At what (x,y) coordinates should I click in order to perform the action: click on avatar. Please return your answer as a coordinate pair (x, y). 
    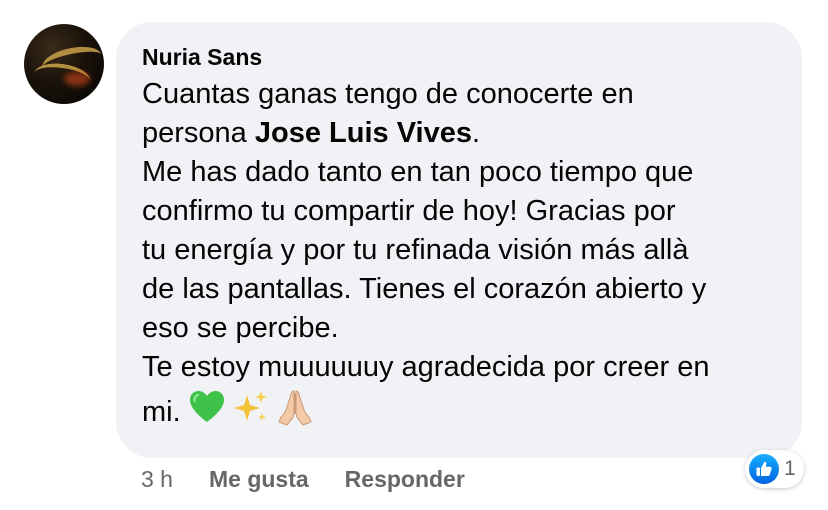
    Looking at the image, I should click on (64, 64).